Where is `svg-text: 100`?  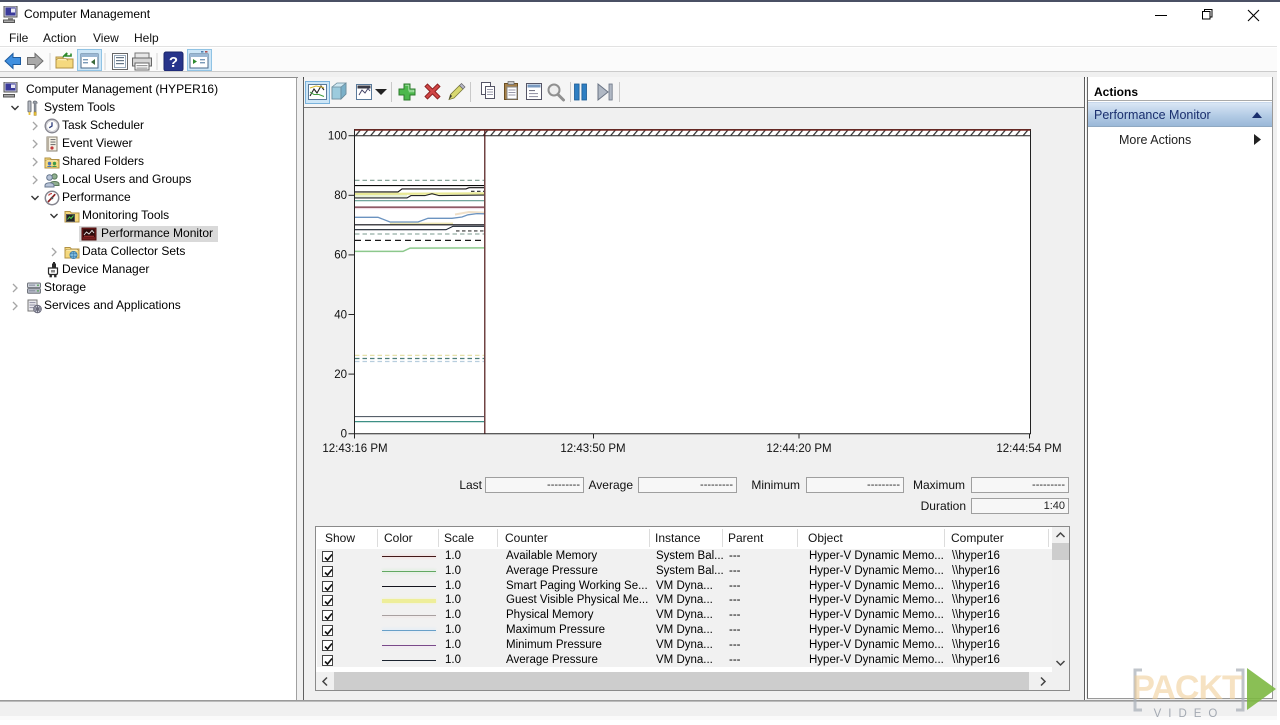
svg-text: 100 is located at coordinates (337, 137).